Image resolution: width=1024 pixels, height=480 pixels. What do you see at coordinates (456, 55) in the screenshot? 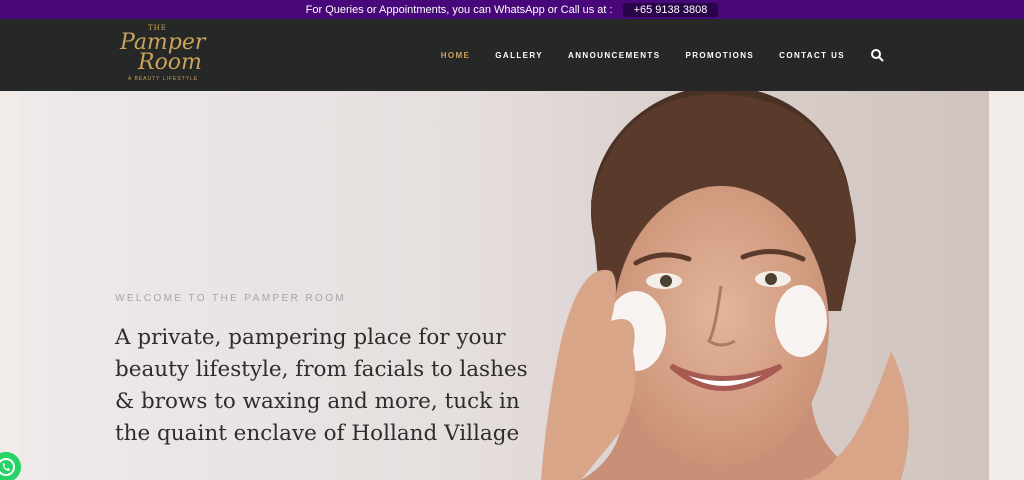
I see `nav-home: HOME` at bounding box center [456, 55].